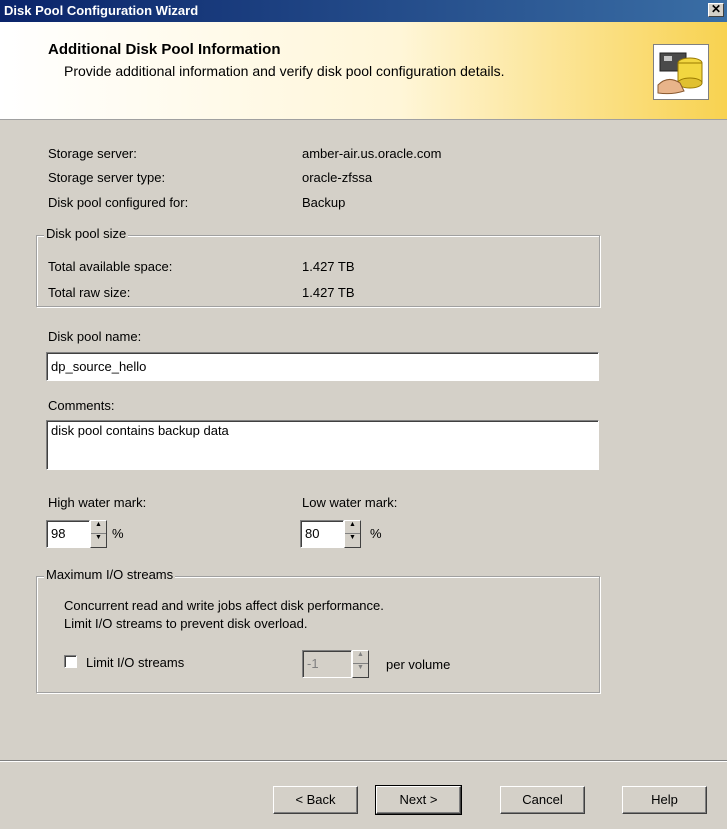 The height and width of the screenshot is (829, 727). What do you see at coordinates (107, 177) in the screenshot?
I see `server-type-label: Storage server type:` at bounding box center [107, 177].